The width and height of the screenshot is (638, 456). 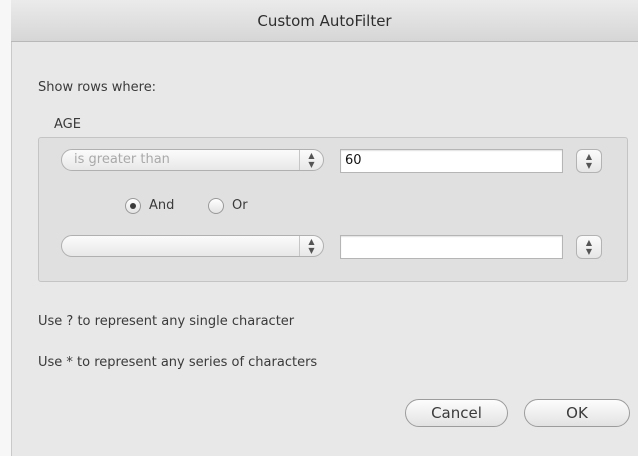 What do you see at coordinates (451, 247) in the screenshot?
I see `condition2-value-field` at bounding box center [451, 247].